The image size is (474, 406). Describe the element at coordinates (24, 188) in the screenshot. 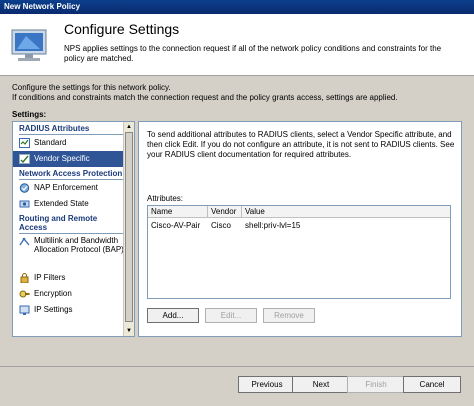

I see `nap-enforcement-icon` at that location.